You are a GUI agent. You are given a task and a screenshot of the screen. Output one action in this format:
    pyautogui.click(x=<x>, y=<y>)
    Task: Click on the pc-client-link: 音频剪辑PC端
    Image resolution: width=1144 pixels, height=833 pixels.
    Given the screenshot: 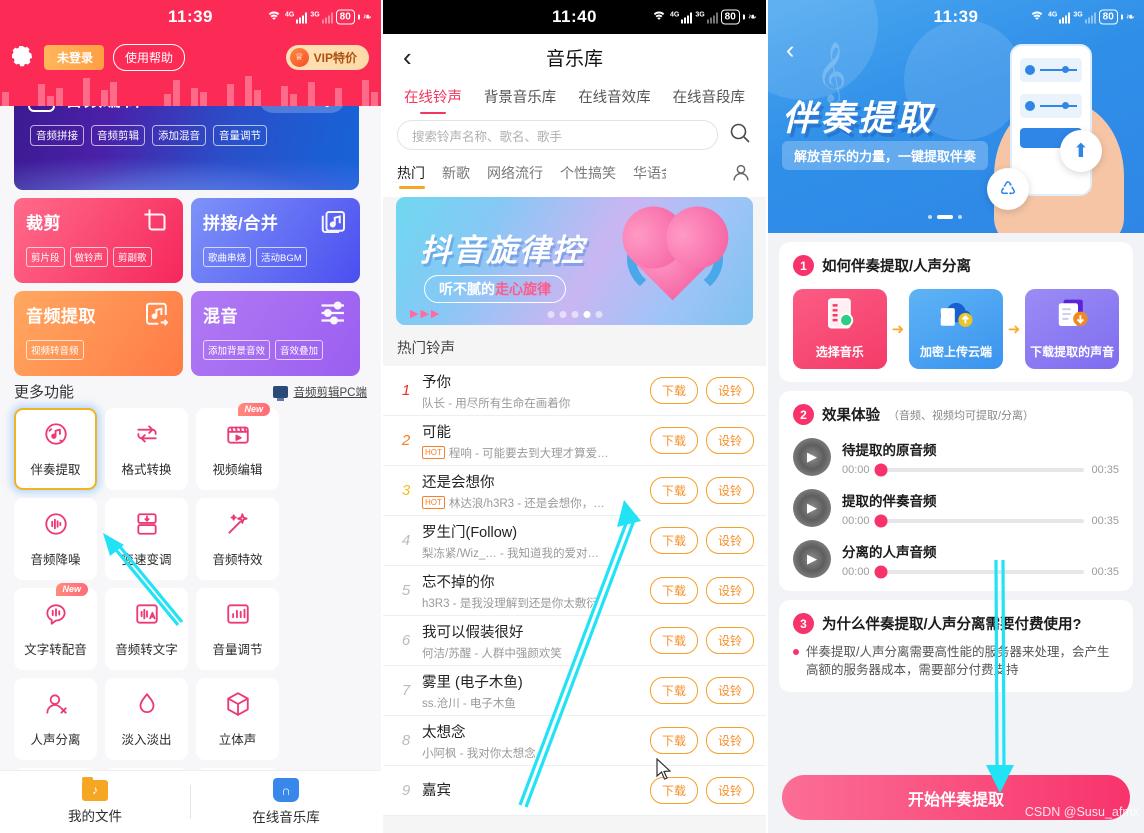 What is the action you would take?
    pyautogui.click(x=319, y=392)
    